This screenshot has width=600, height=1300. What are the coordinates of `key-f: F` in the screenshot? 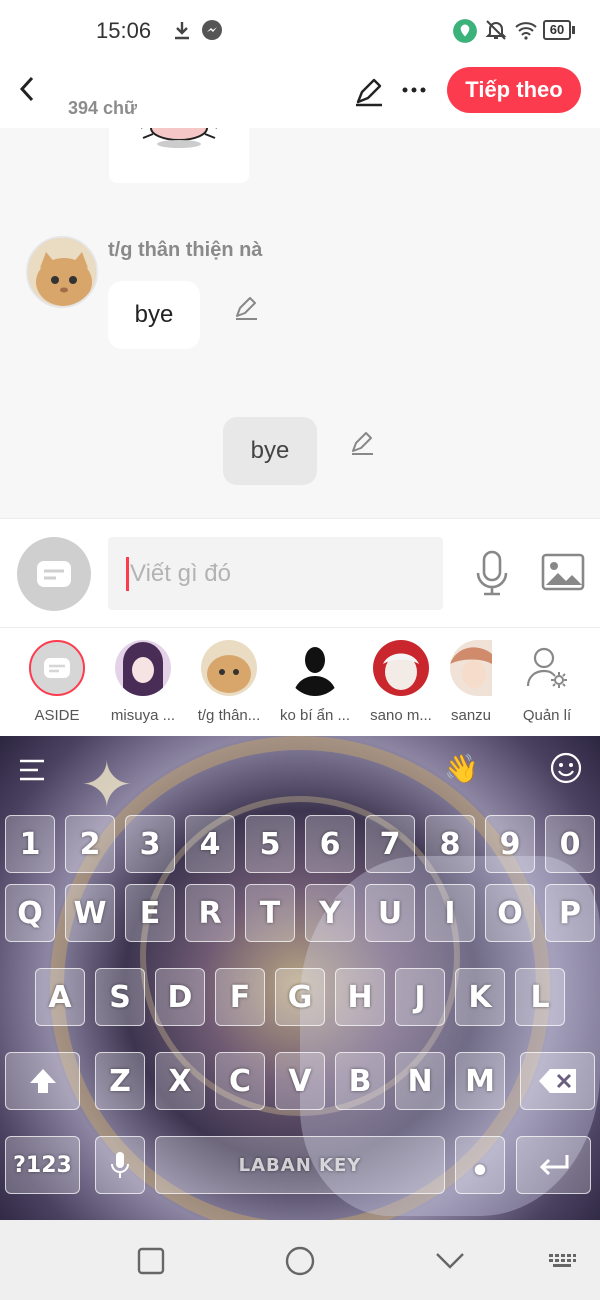 It's located at (240, 997).